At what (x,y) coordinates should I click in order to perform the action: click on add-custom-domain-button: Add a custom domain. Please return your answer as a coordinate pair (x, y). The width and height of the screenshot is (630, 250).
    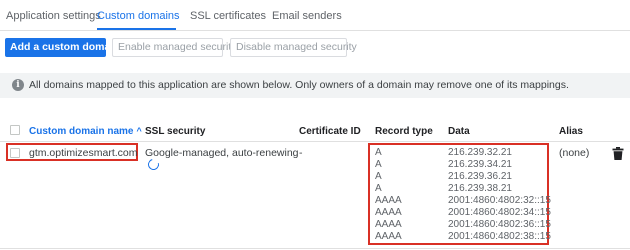
    Looking at the image, I should click on (62, 47).